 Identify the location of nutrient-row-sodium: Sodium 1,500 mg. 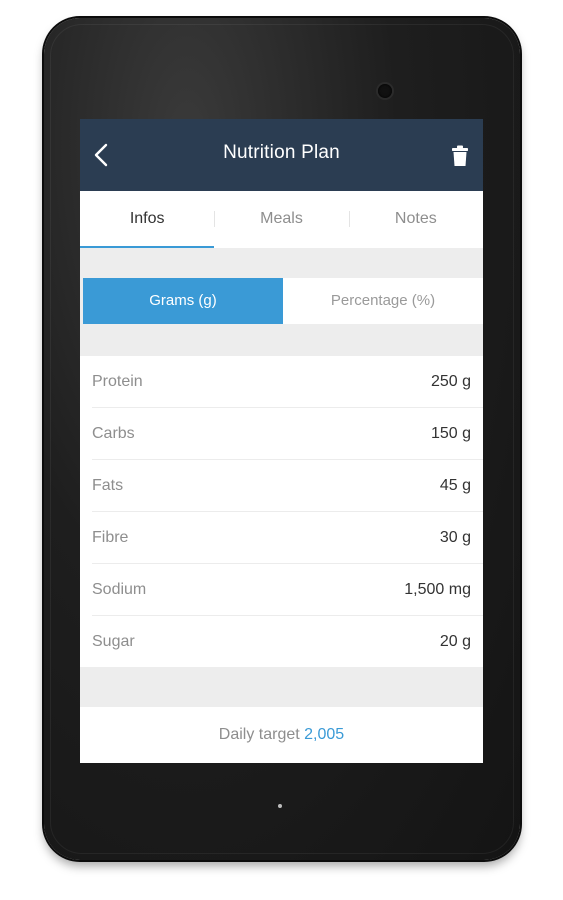
(287, 590).